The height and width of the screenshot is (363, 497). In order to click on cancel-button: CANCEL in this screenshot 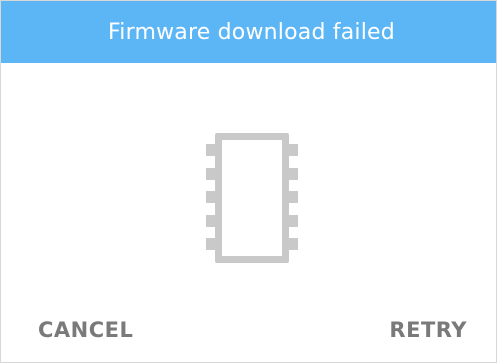, I will do `click(85, 330)`.